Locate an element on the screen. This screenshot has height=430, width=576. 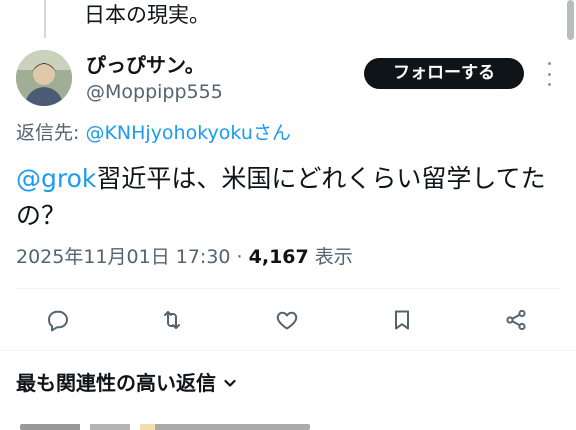
chevron-down-icon is located at coordinates (230, 383).